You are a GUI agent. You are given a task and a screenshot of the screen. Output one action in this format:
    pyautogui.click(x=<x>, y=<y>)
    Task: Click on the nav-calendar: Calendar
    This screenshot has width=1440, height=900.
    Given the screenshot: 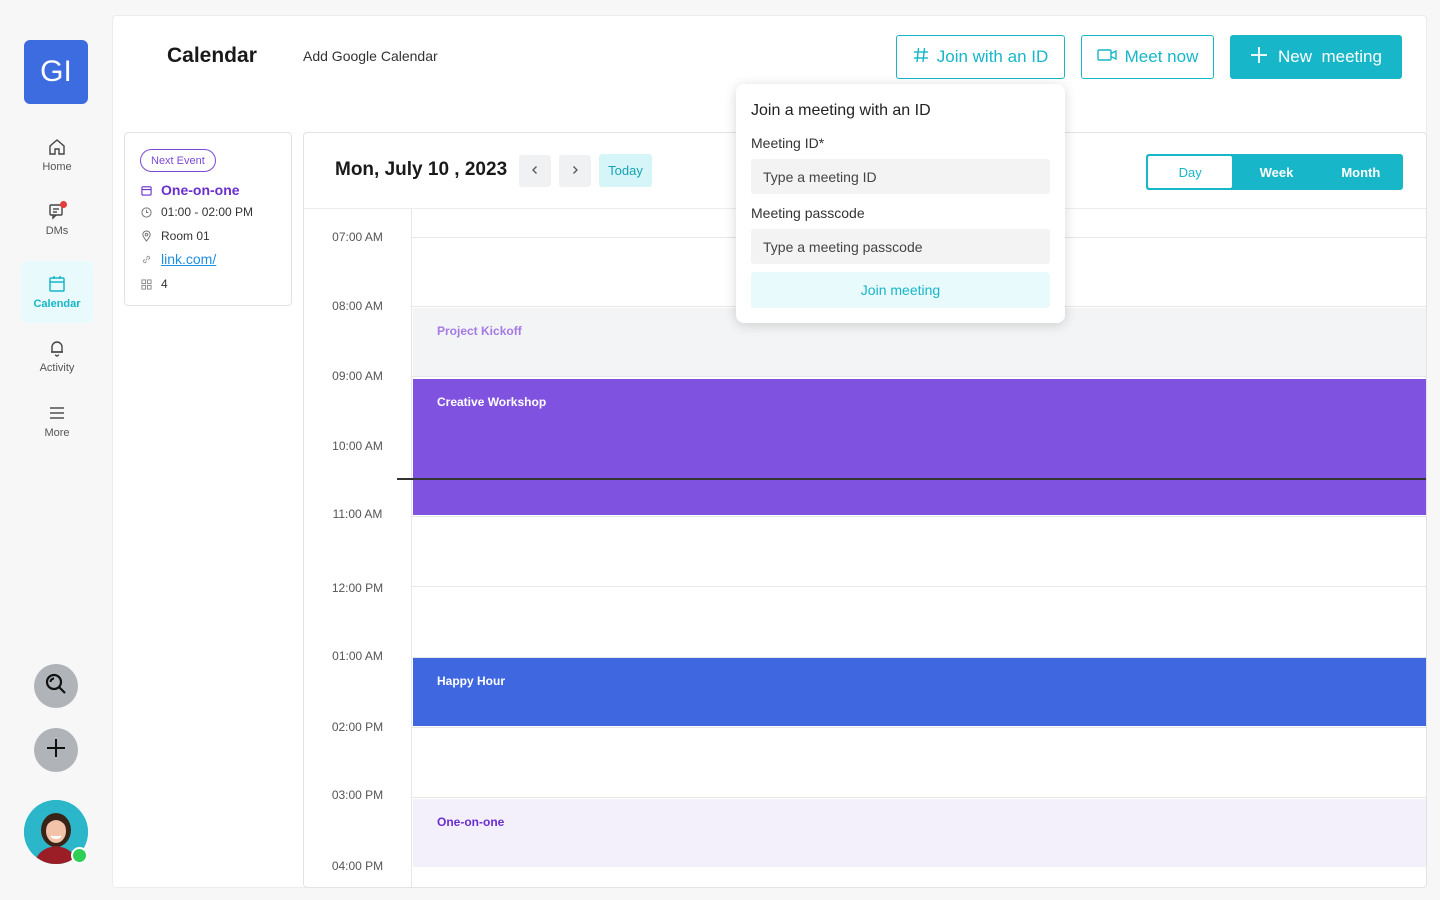 What is the action you would take?
    pyautogui.click(x=57, y=292)
    